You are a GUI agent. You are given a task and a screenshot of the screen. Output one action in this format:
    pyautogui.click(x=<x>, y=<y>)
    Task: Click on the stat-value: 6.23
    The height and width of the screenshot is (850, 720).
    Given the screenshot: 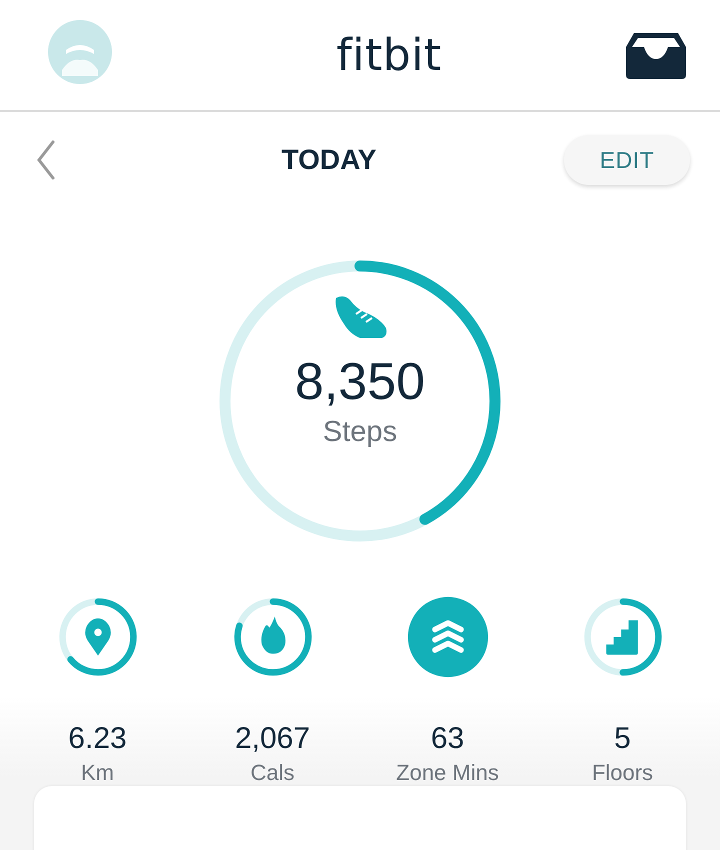 What is the action you would take?
    pyautogui.click(x=97, y=739)
    